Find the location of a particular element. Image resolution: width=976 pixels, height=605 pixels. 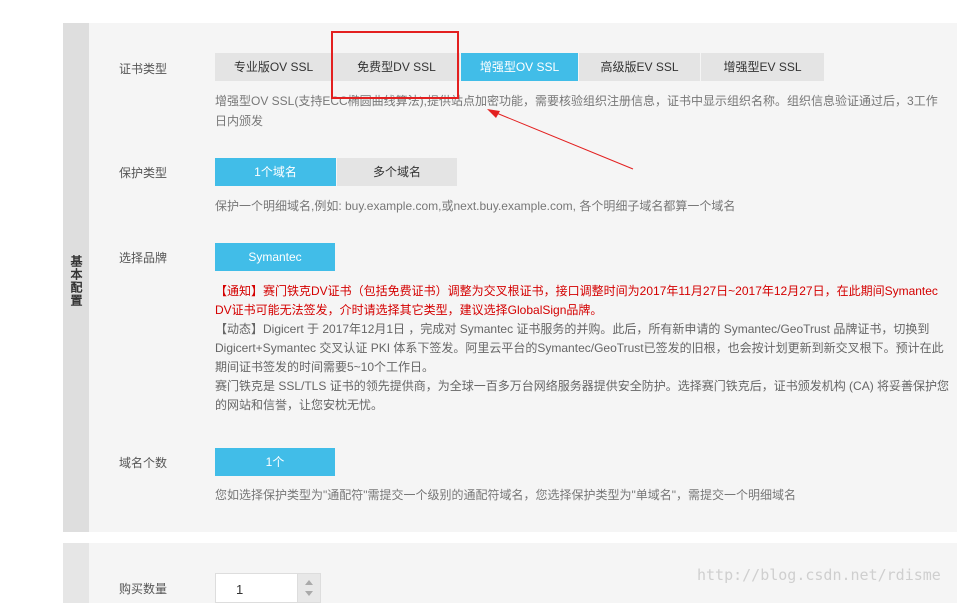

watermark: http://blog.csdn.net/rdisme is located at coordinates (819, 575).